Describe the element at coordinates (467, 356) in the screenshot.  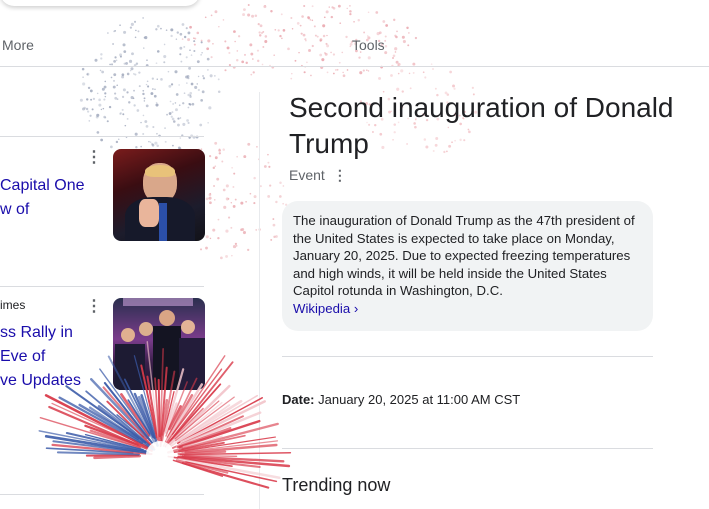
I see `panel-divider` at that location.